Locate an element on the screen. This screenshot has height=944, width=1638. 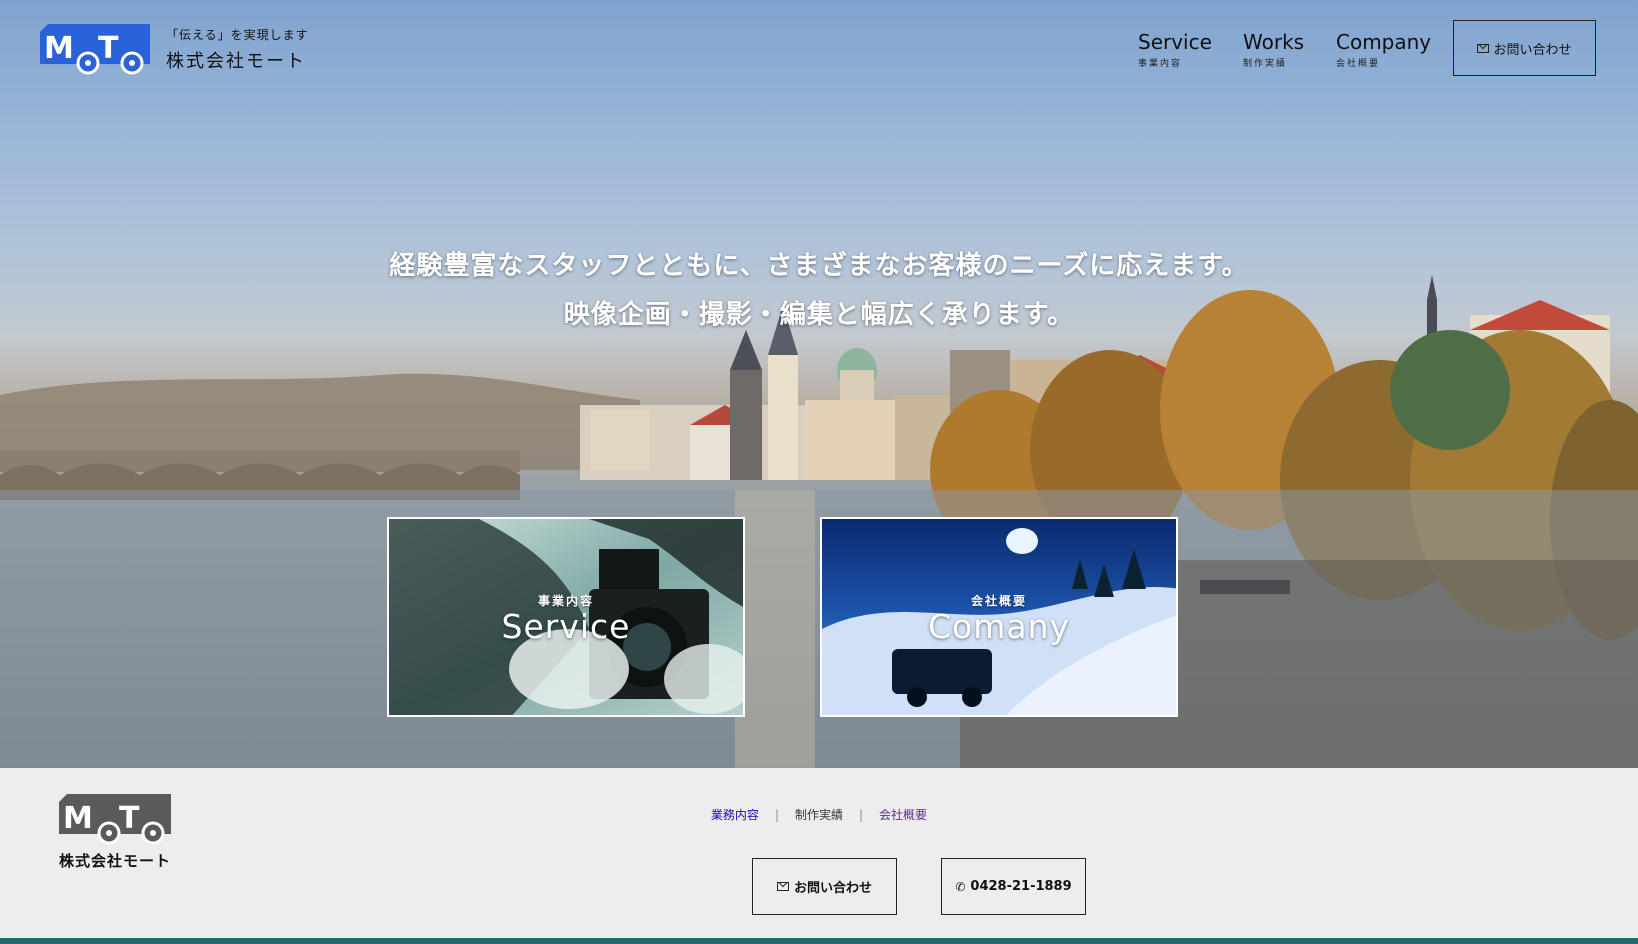
nav-service-label: Service is located at coordinates (1175, 42).